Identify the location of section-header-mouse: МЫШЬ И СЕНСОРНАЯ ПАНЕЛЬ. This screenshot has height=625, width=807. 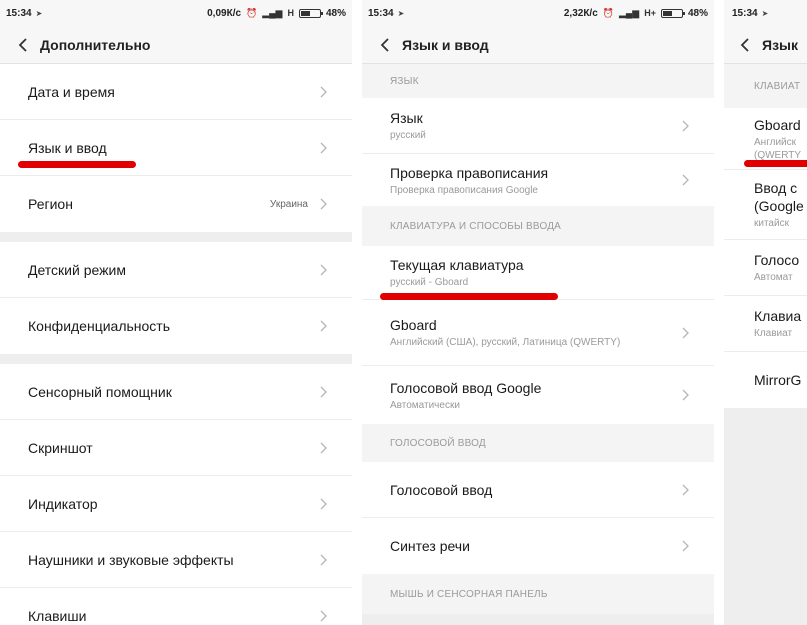
(538, 594).